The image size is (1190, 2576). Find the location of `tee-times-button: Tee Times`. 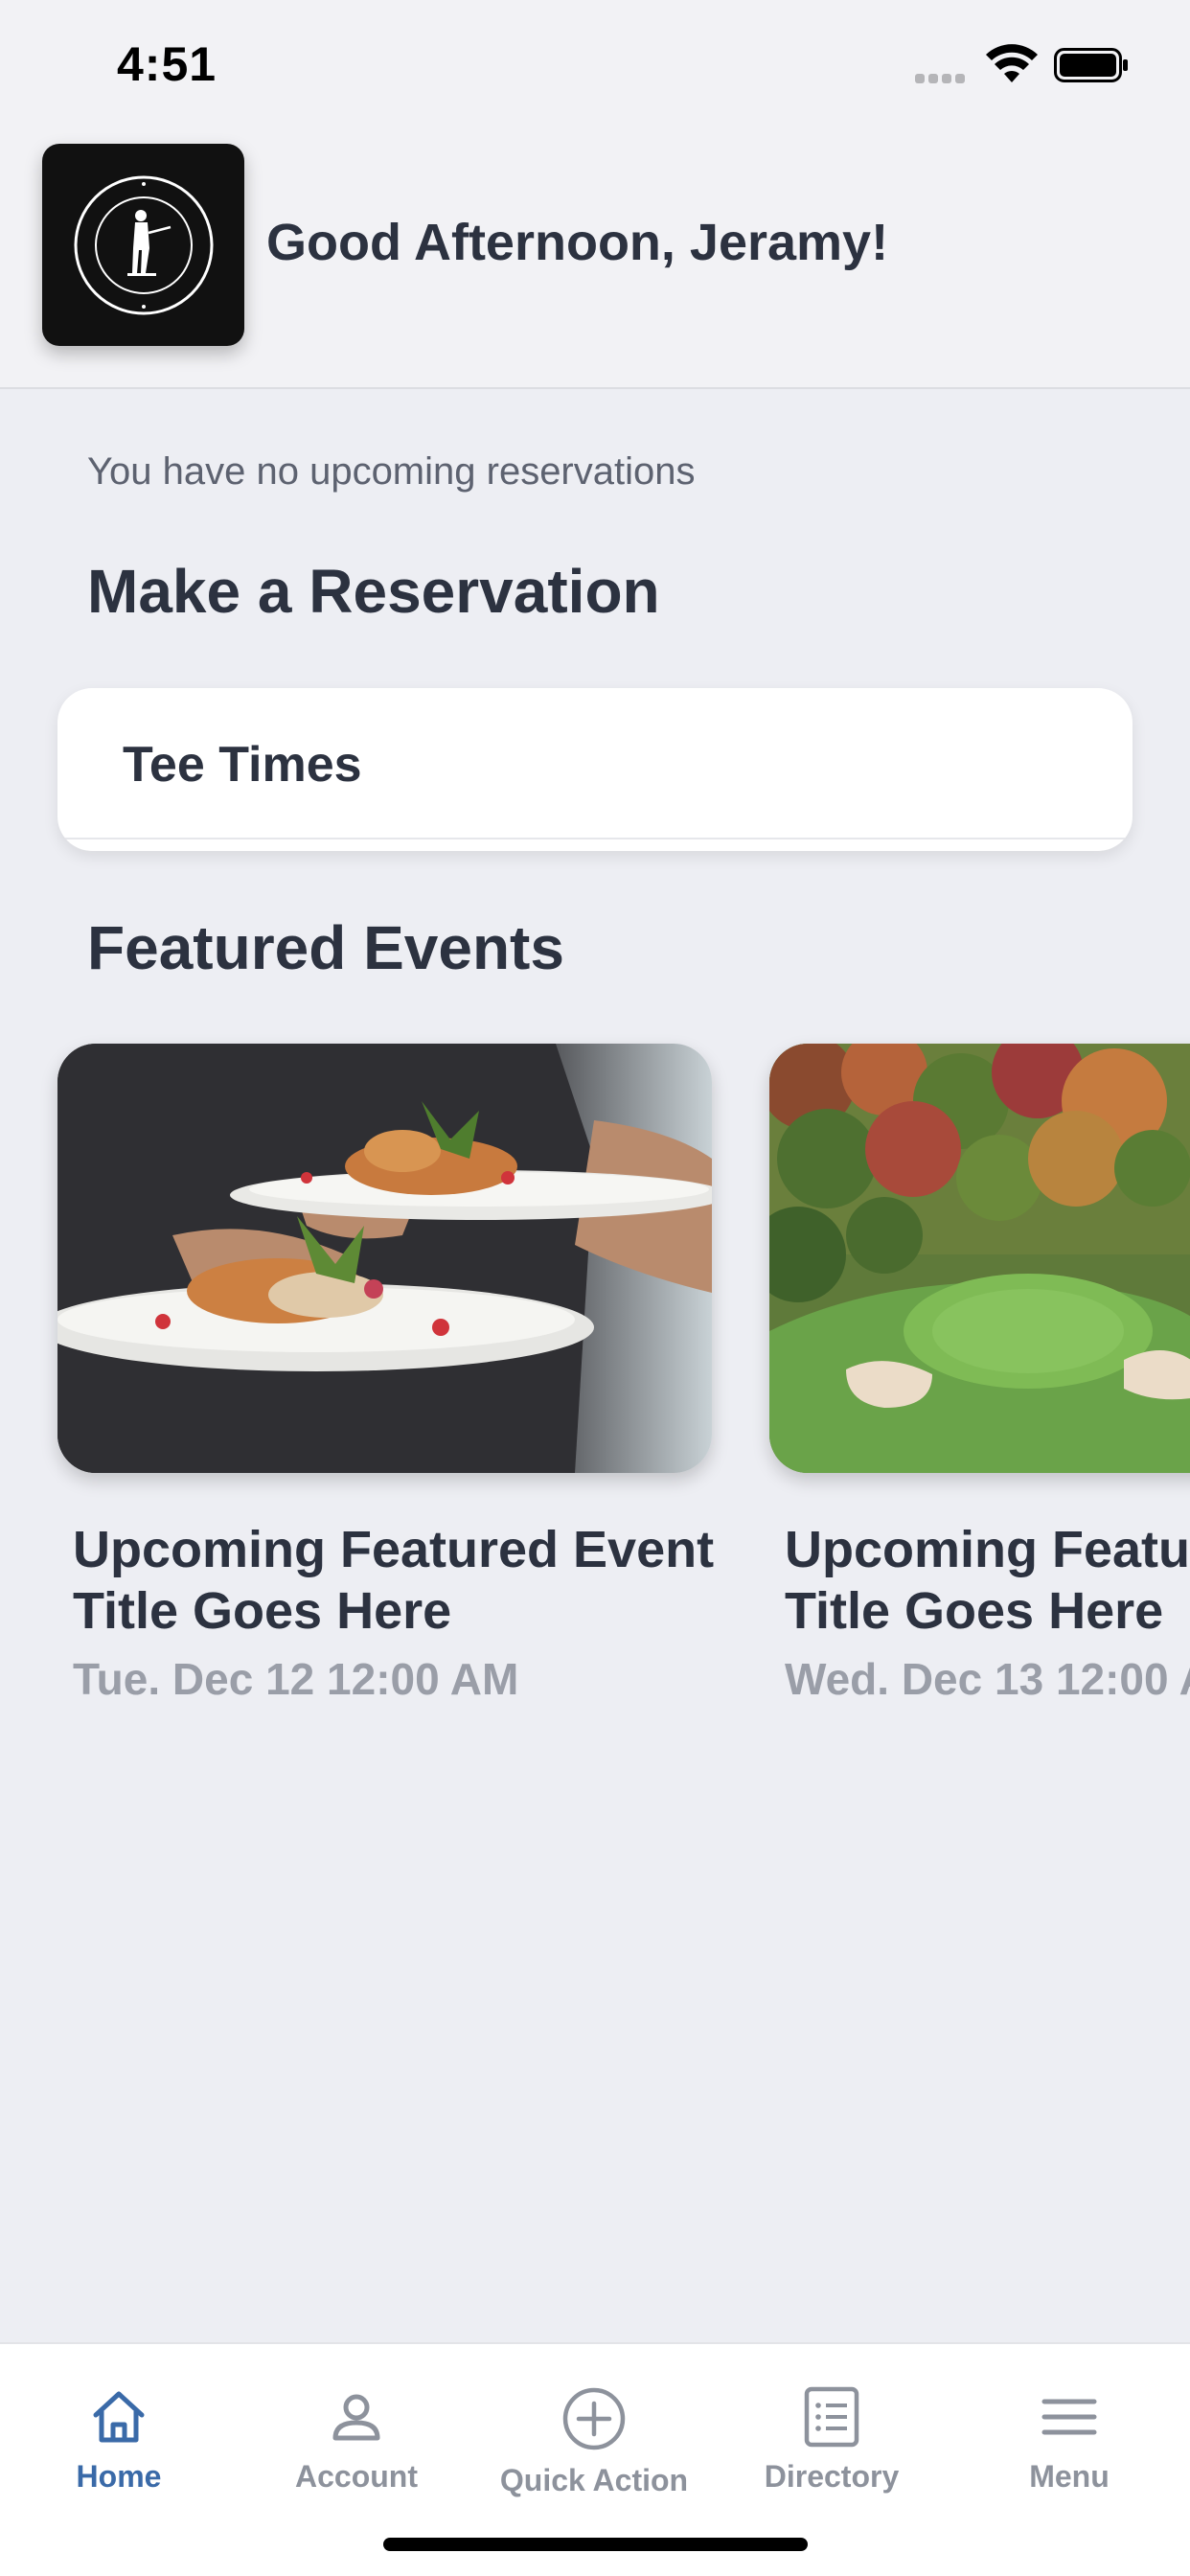

tee-times-button: Tee Times is located at coordinates (595, 769).